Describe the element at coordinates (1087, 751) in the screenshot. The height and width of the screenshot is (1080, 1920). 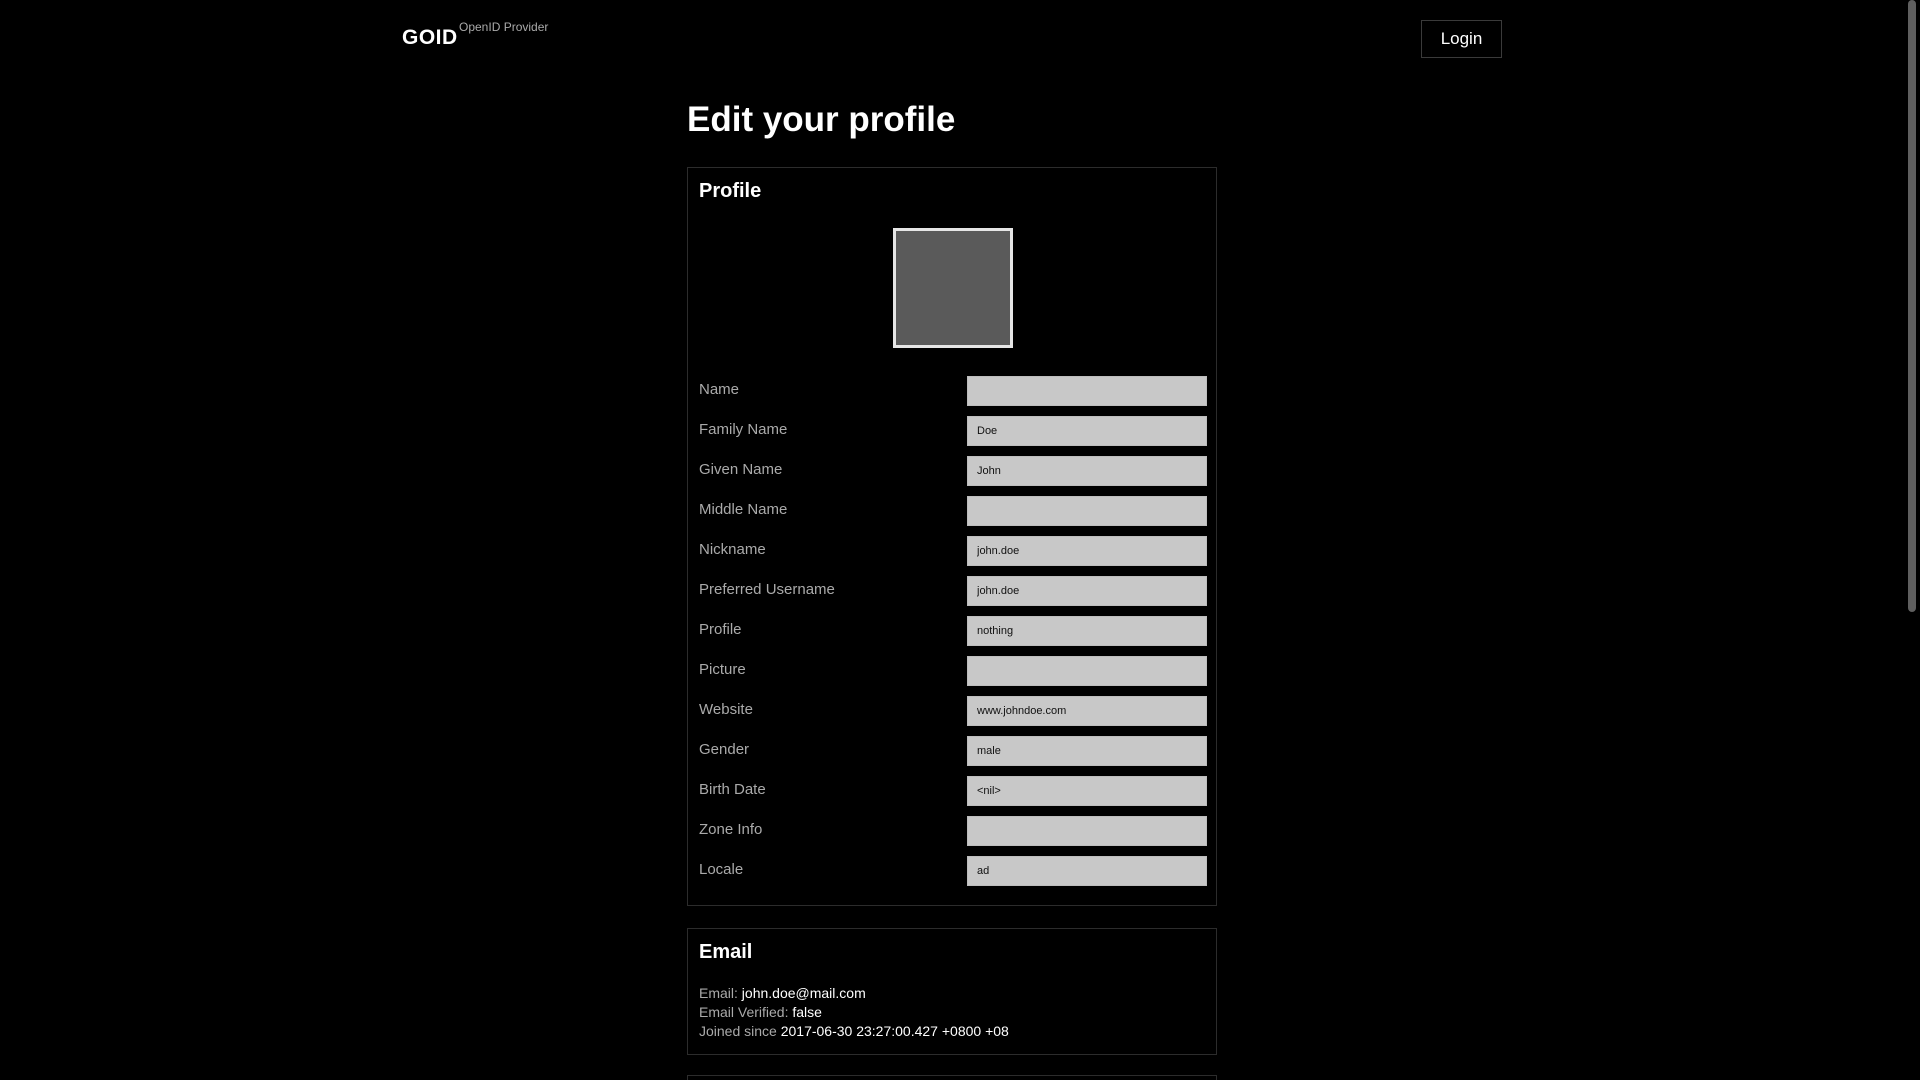
I see `gender-input` at that location.